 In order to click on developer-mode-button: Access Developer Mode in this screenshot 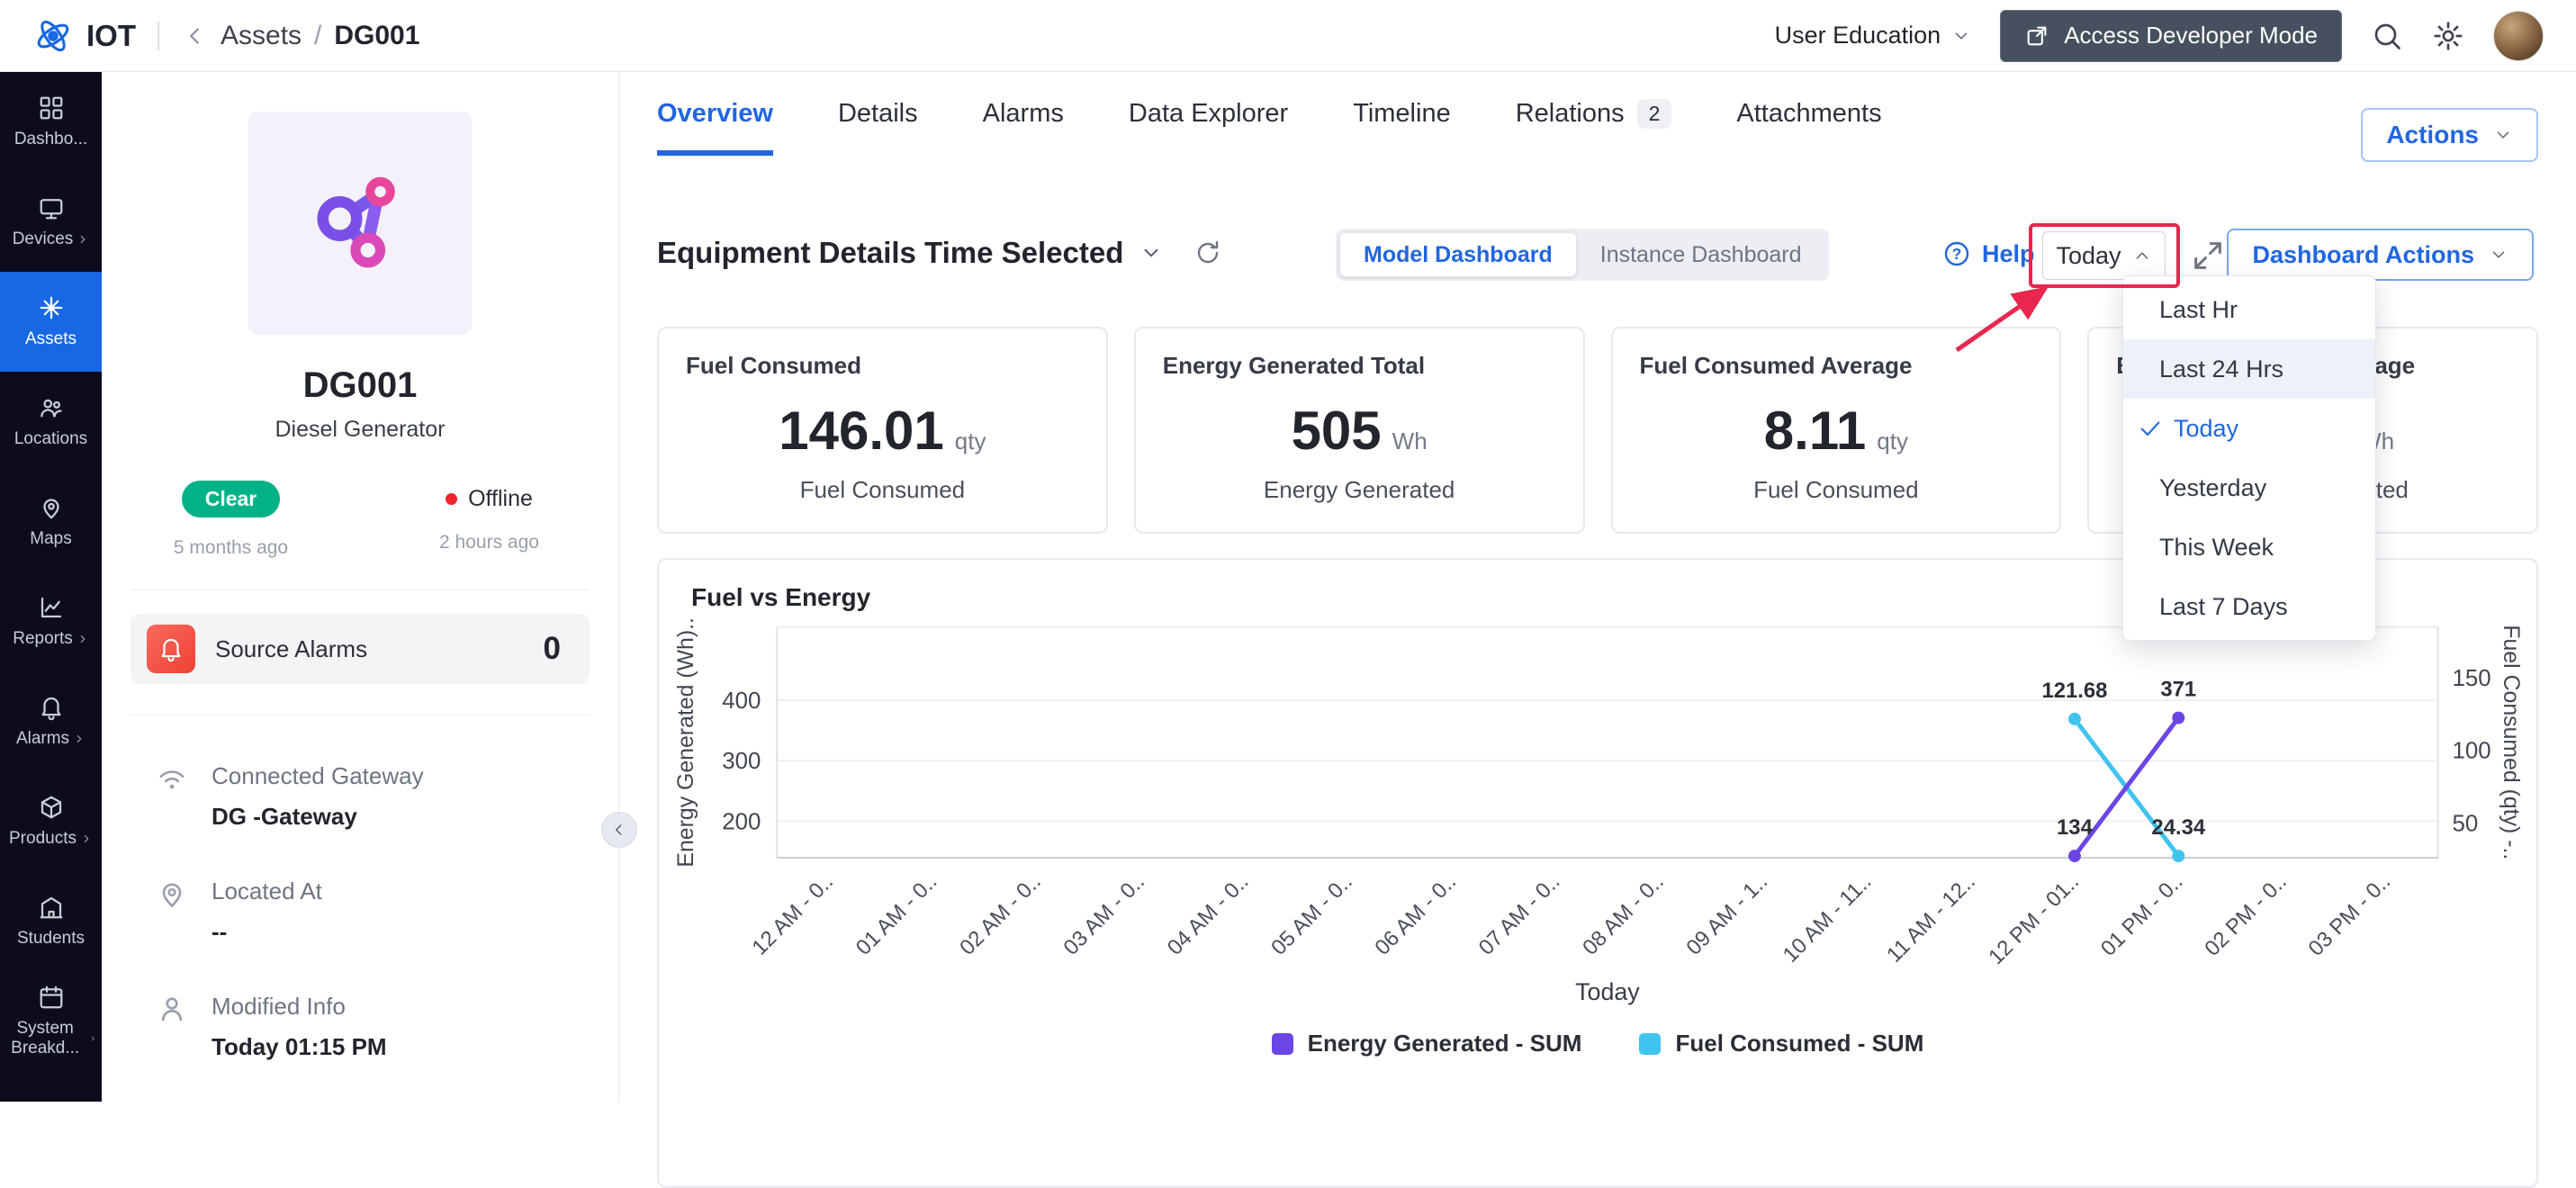, I will do `click(2171, 35)`.